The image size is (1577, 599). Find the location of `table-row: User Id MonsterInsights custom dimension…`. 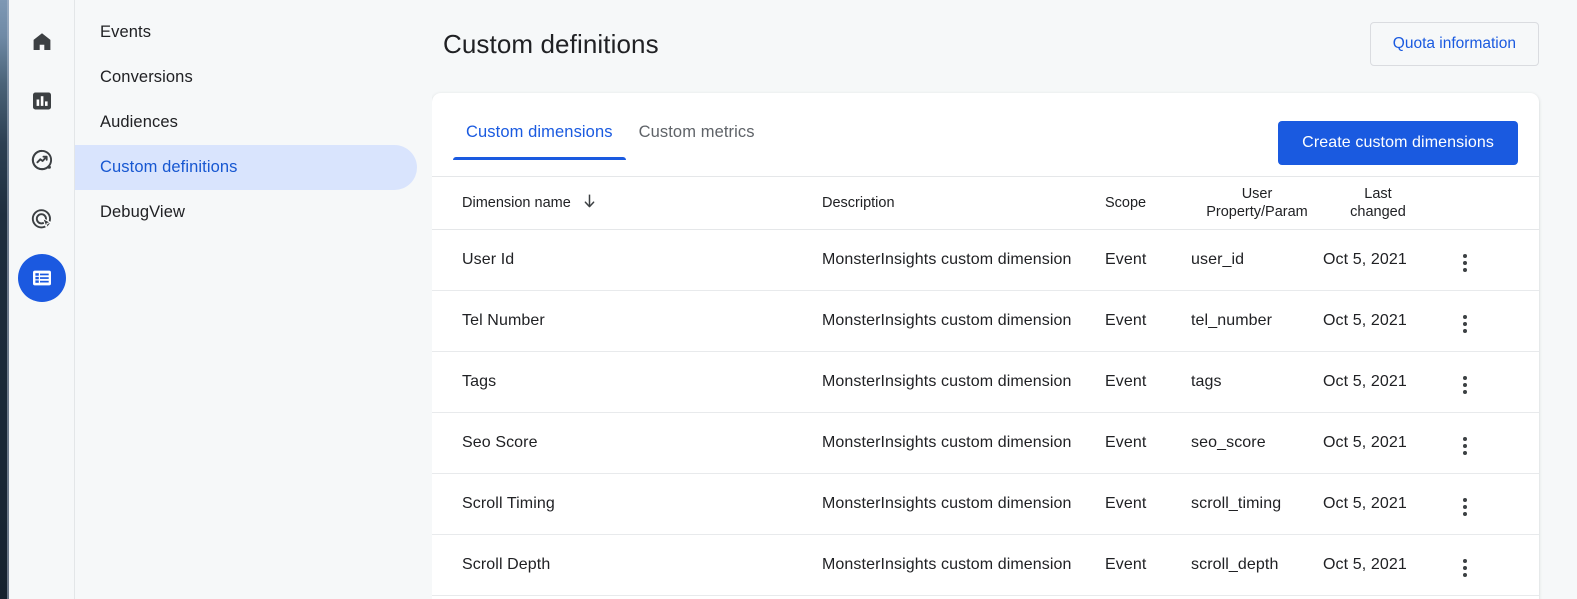

table-row: User Id MonsterInsights custom dimension… is located at coordinates (985, 260).